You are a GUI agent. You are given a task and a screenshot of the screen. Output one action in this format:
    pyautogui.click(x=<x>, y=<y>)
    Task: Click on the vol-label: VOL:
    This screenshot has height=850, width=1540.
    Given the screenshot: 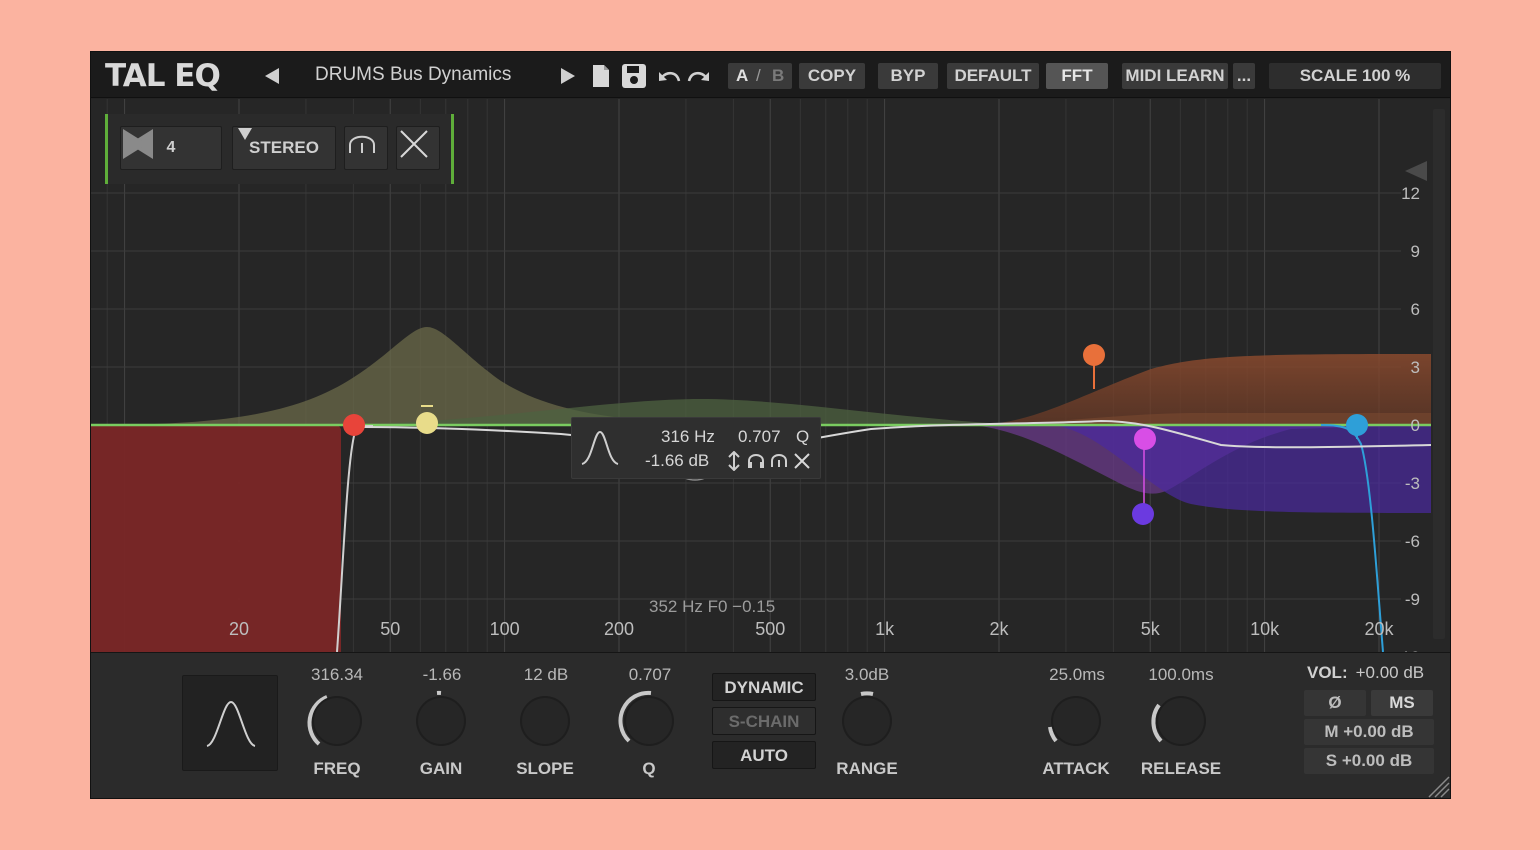 What is the action you would take?
    pyautogui.click(x=1327, y=672)
    